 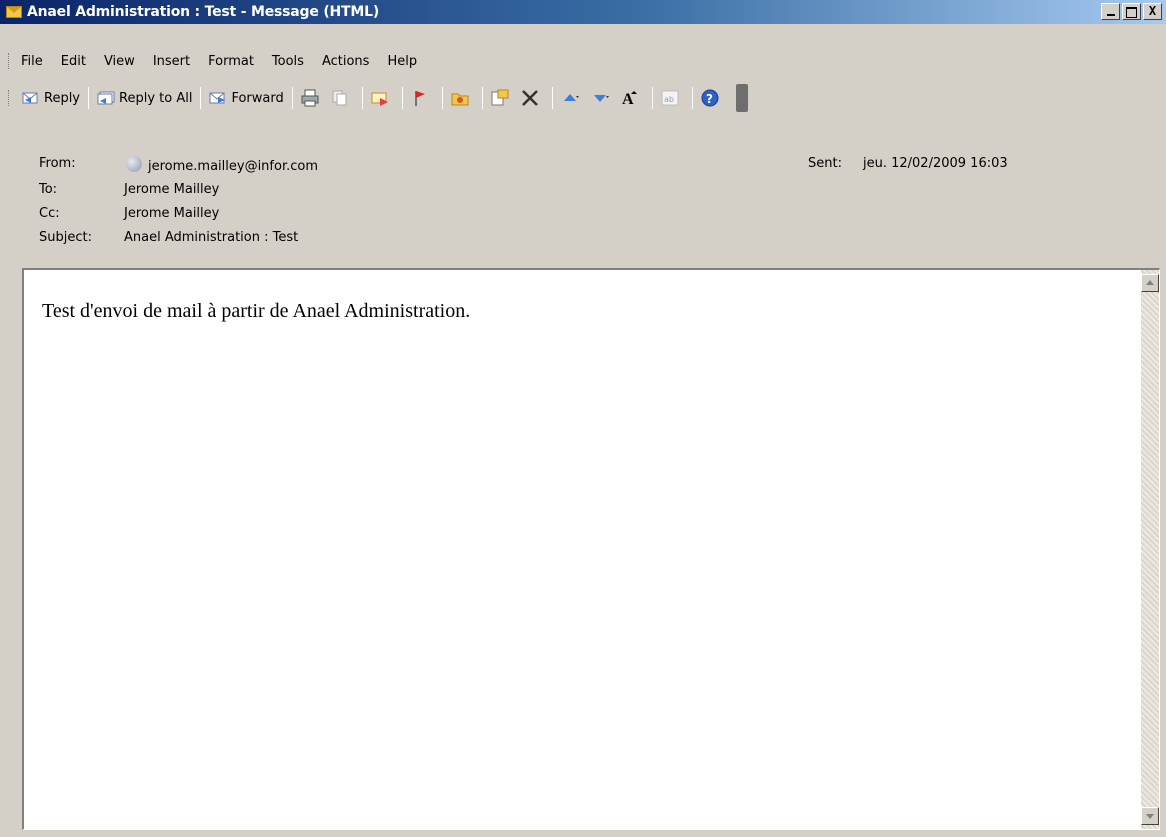 What do you see at coordinates (233, 166) in the screenshot?
I see `from-address: jerome.mailley@infor.com` at bounding box center [233, 166].